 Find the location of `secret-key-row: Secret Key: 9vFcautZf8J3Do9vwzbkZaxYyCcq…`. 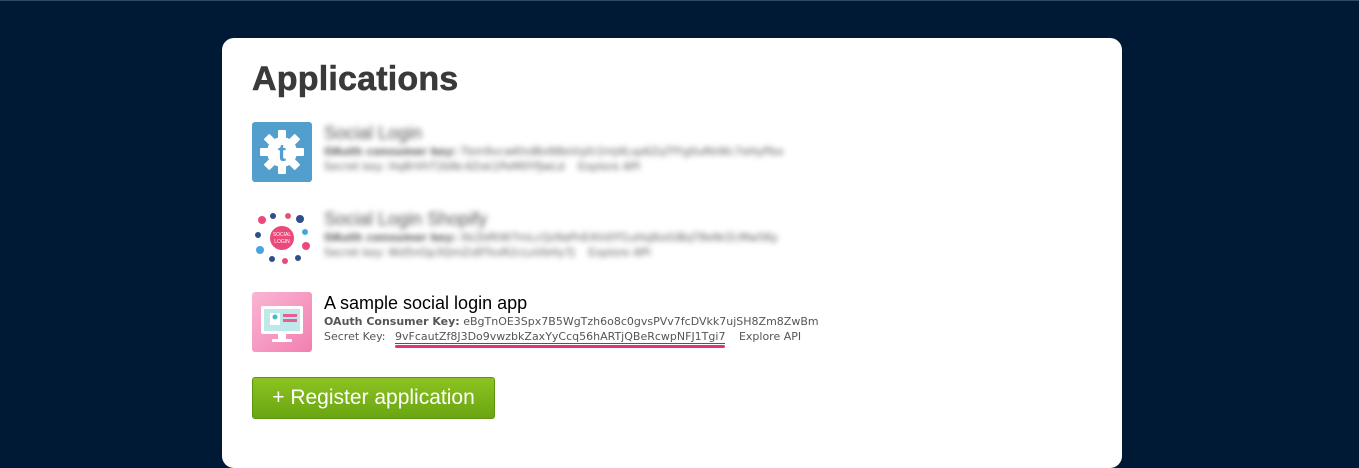

secret-key-row: Secret Key: 9vFcautZf8J3Do9vwzbkZaxYyCcq… is located at coordinates (684, 336).